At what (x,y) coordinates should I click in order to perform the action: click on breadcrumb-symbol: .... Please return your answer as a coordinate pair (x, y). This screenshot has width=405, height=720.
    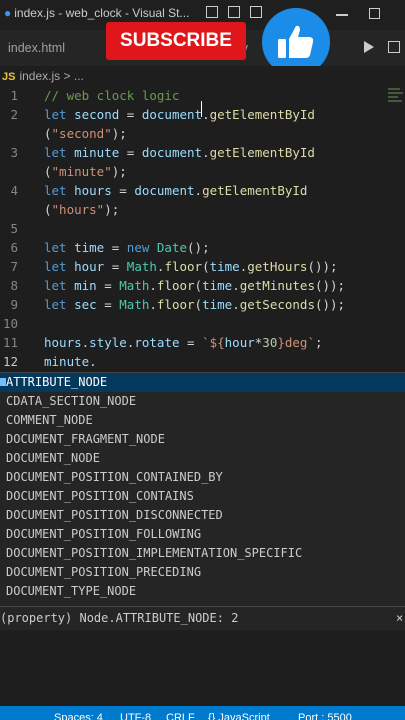
    Looking at the image, I should click on (79, 76).